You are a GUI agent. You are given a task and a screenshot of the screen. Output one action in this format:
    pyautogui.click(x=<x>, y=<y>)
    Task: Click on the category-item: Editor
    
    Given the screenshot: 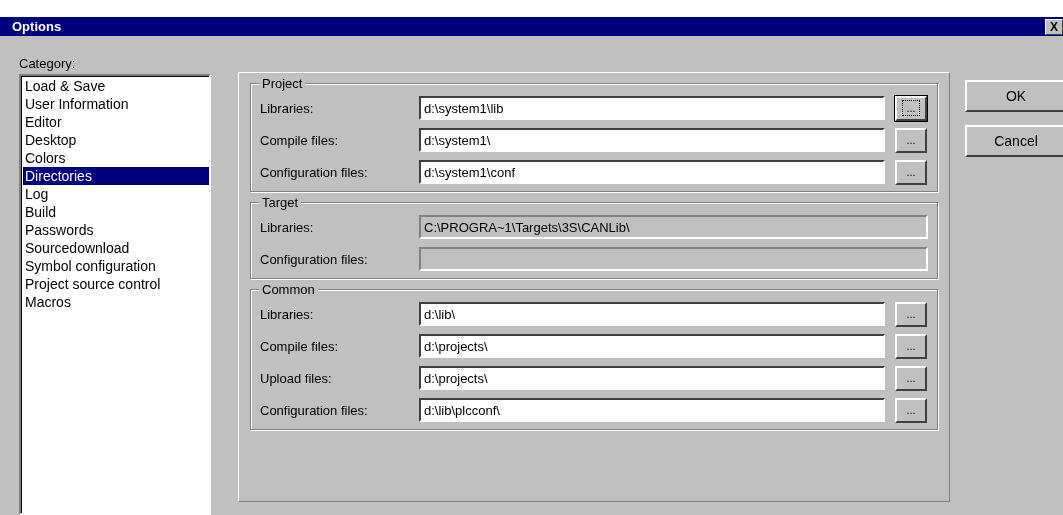 What is the action you would take?
    pyautogui.click(x=116, y=122)
    